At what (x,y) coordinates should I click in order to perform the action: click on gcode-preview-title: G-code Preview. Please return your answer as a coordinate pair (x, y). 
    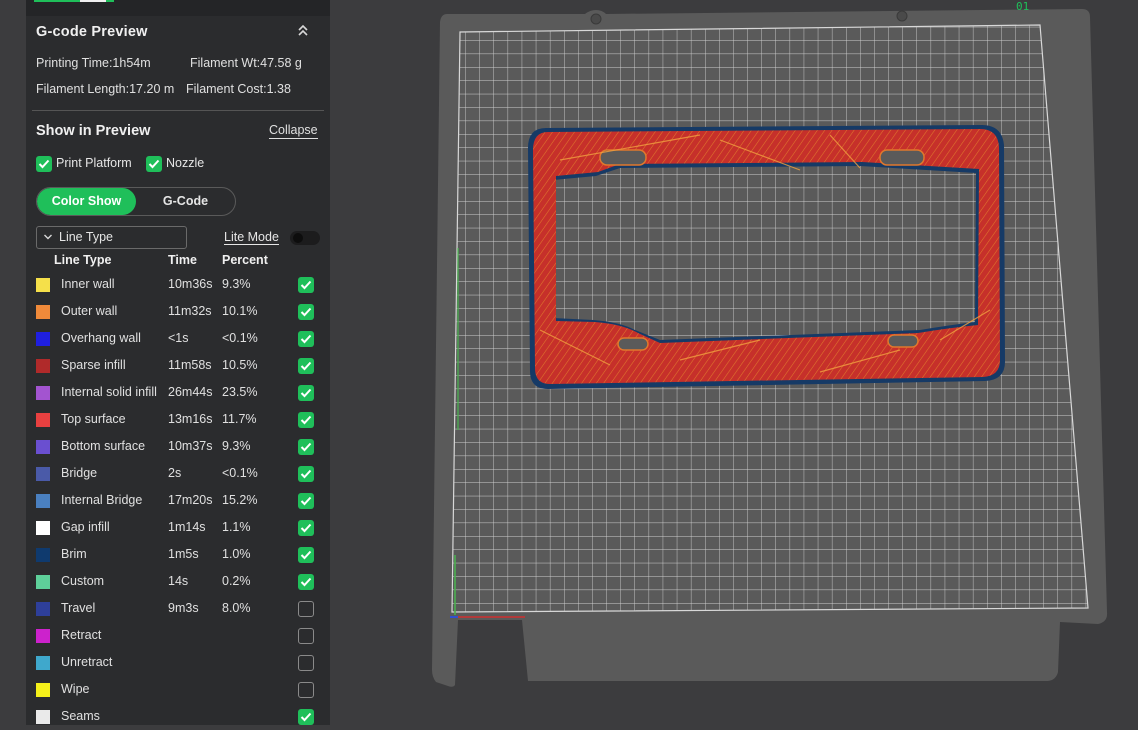
    Looking at the image, I should click on (92, 32).